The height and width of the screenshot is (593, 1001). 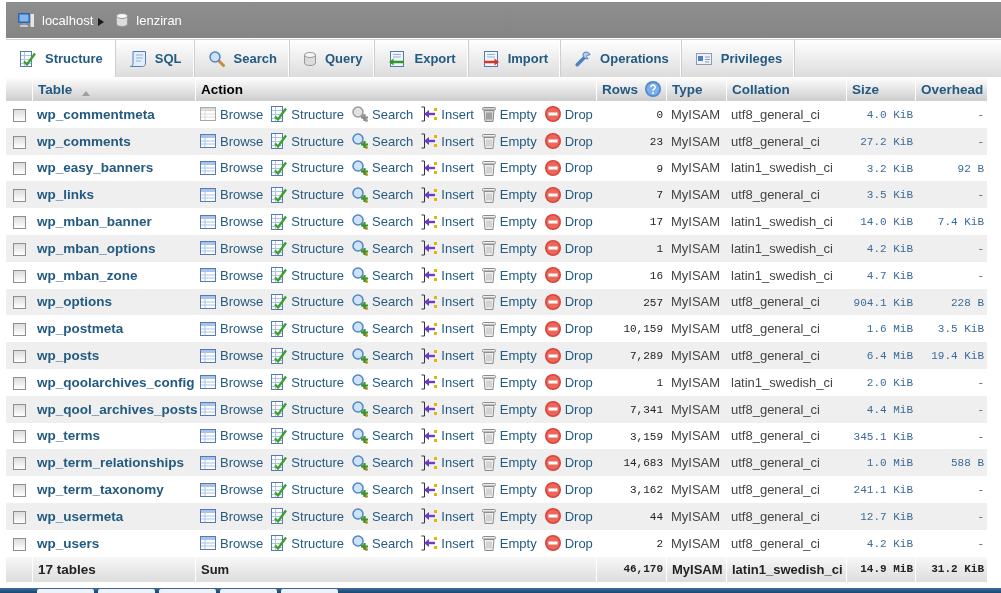 I want to click on table-size: 14.0 KiB, so click(x=886, y=222).